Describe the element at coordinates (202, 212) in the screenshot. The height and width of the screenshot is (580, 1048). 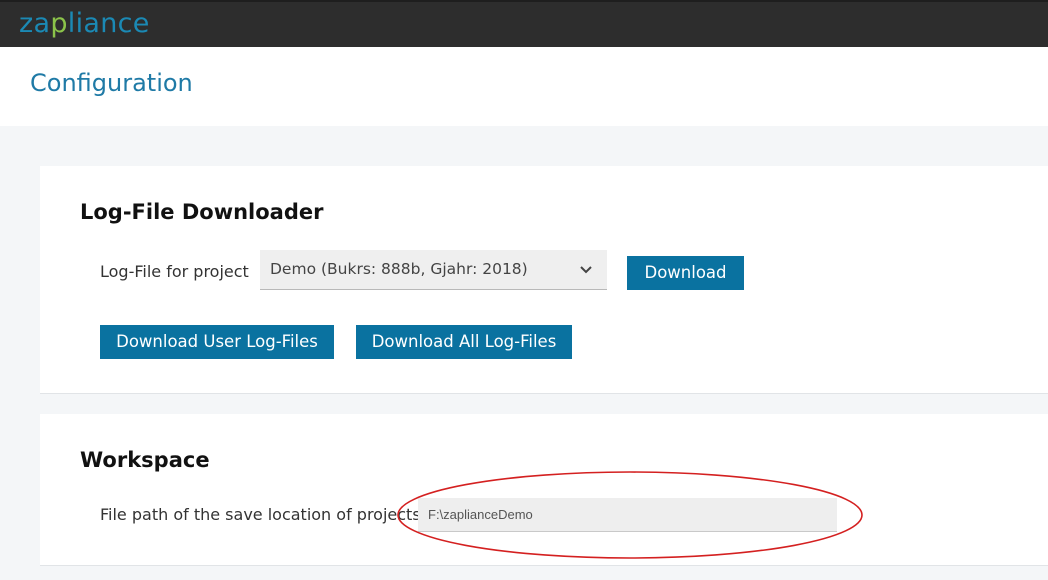
I see `logfile-section-title: Log-File Downloader` at that location.